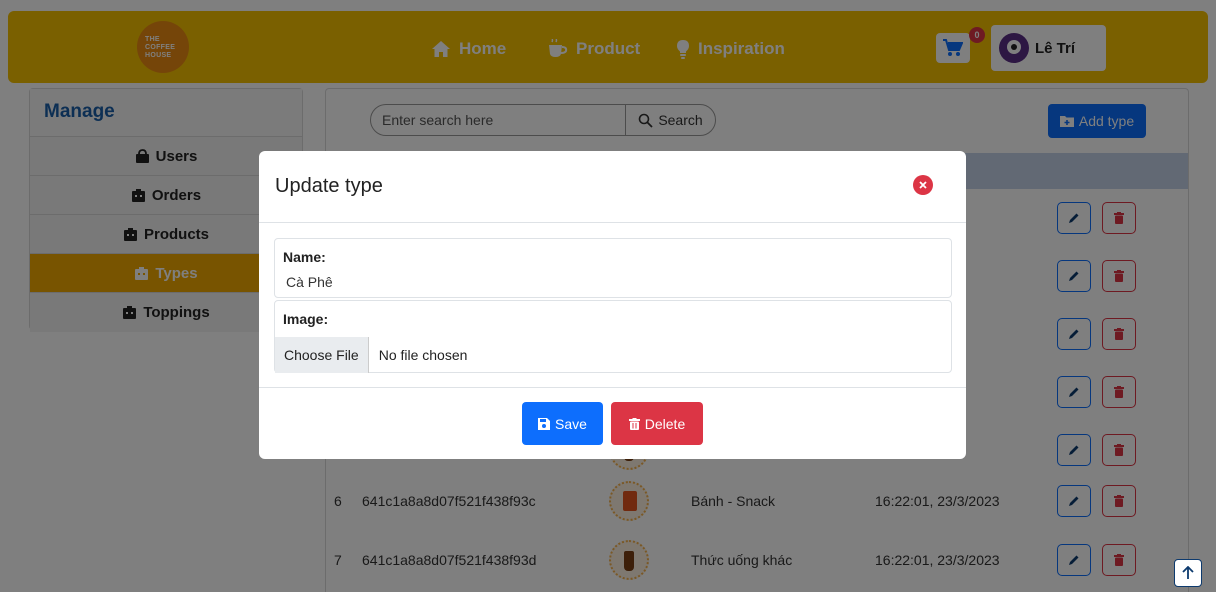 The image size is (1216, 592). I want to click on arrow-up-icon, so click(1188, 572).